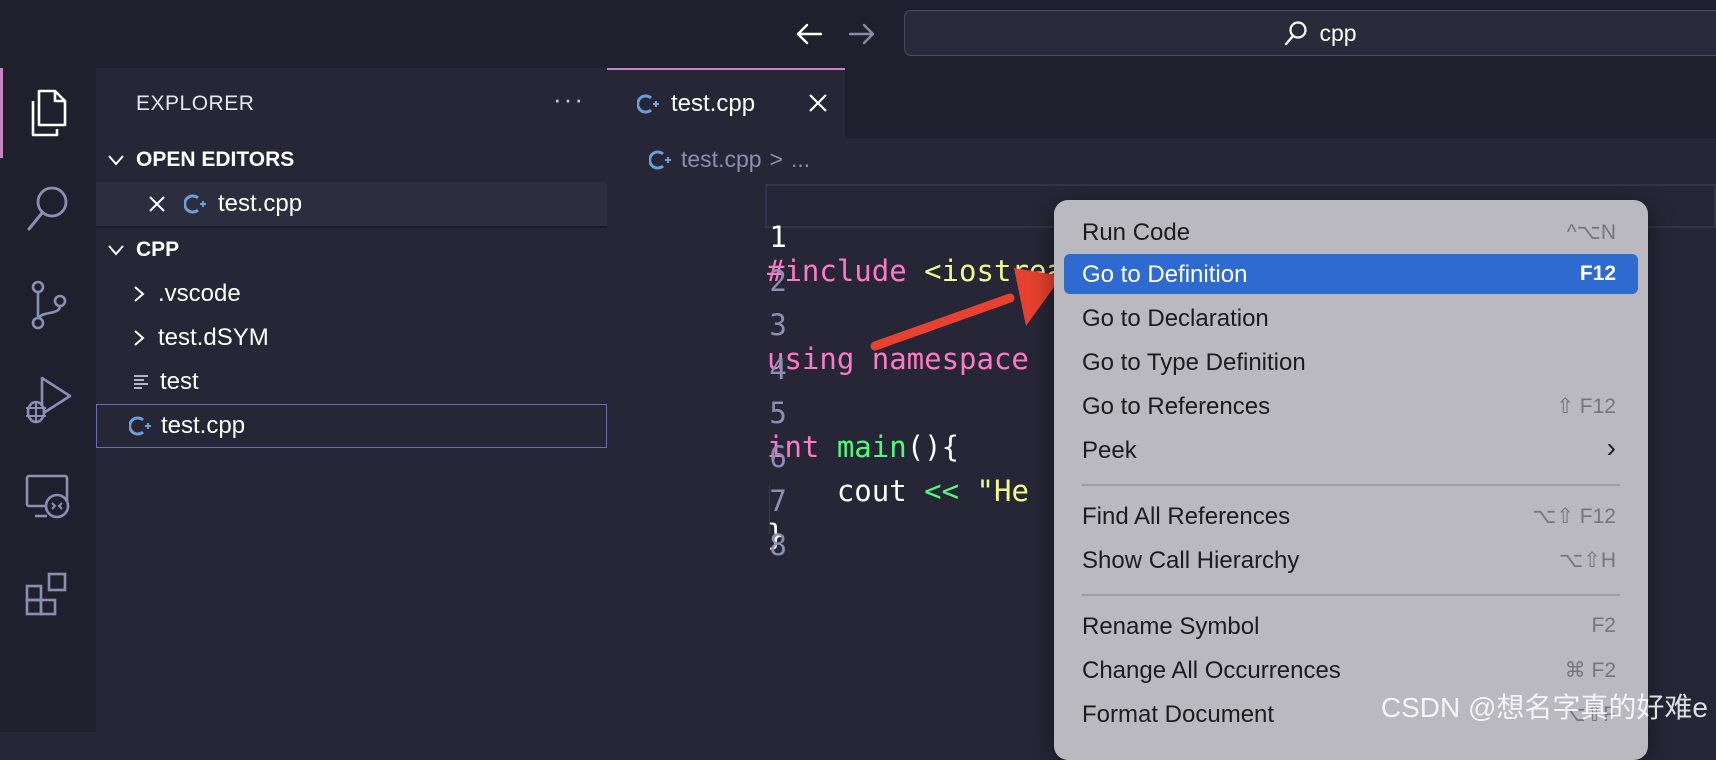 The image size is (1716, 760). What do you see at coordinates (1186, 516) in the screenshot?
I see `menu-item-label: Find All References` at bounding box center [1186, 516].